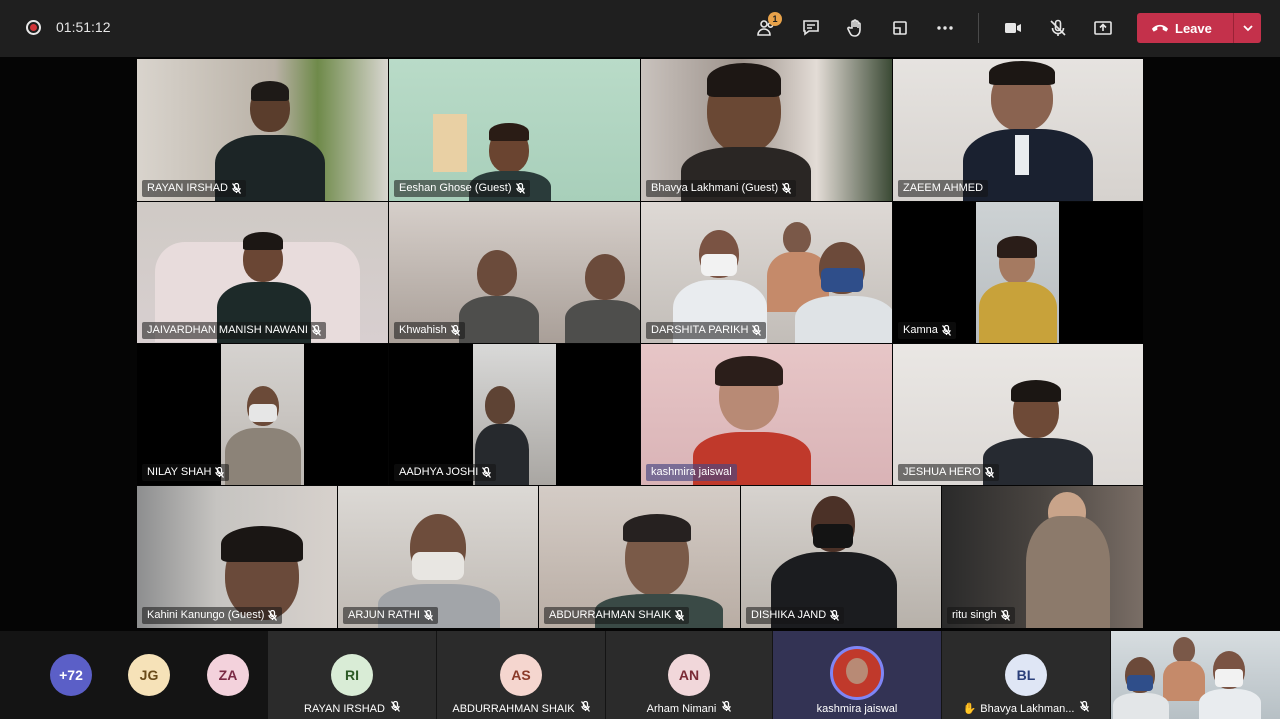 The image size is (1280, 719). I want to click on camera-button, so click(1013, 28).